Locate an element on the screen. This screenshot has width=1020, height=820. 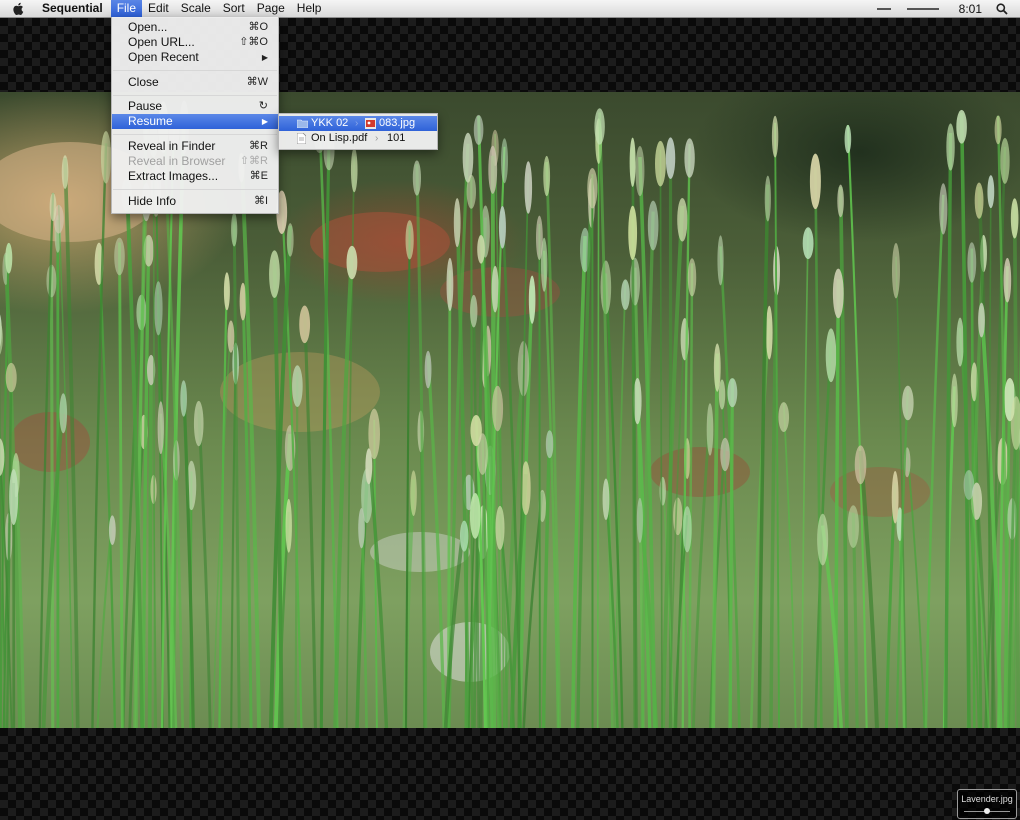
menu-item-pause: Pause ↻ is located at coordinates (195, 106).